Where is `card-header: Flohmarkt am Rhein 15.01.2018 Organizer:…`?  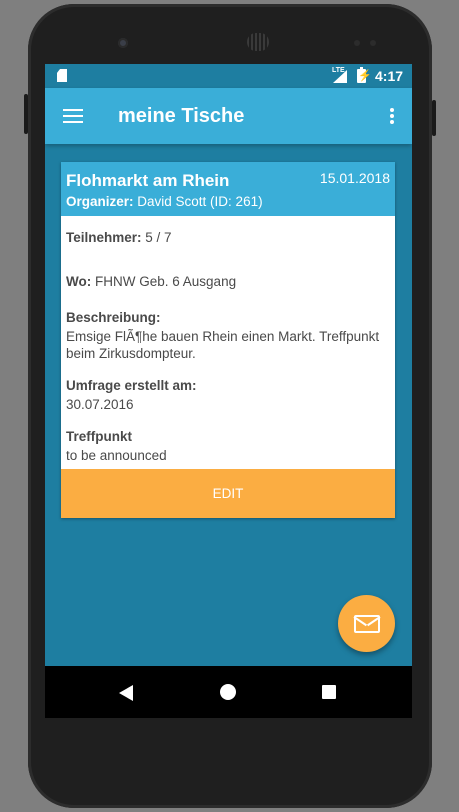
card-header: Flohmarkt am Rhein 15.01.2018 Organizer:… is located at coordinates (228, 189).